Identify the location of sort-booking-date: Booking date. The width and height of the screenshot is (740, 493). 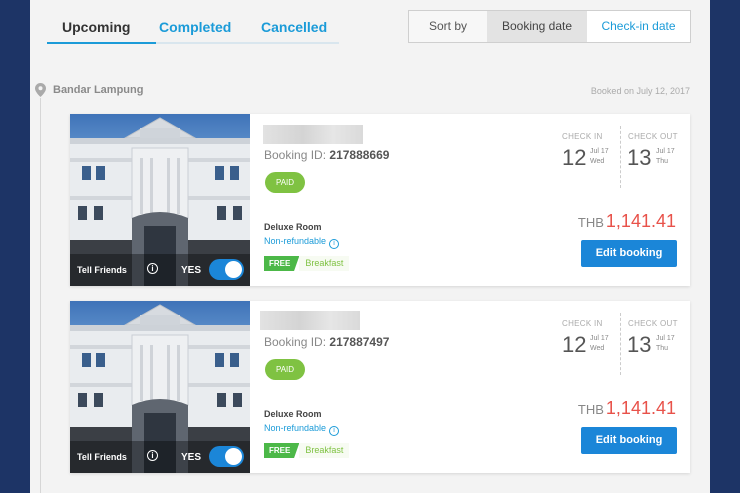
(537, 26).